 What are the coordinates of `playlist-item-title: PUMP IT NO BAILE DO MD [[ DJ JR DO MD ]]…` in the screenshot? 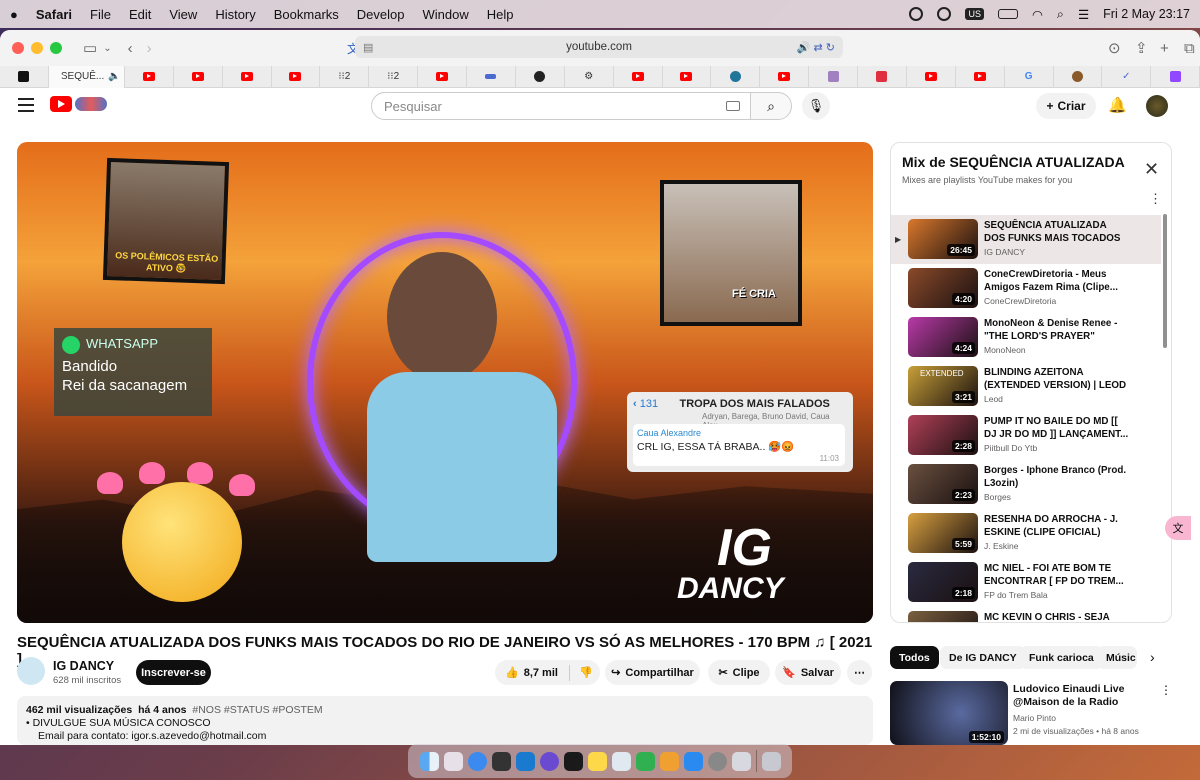 It's located at (1056, 428).